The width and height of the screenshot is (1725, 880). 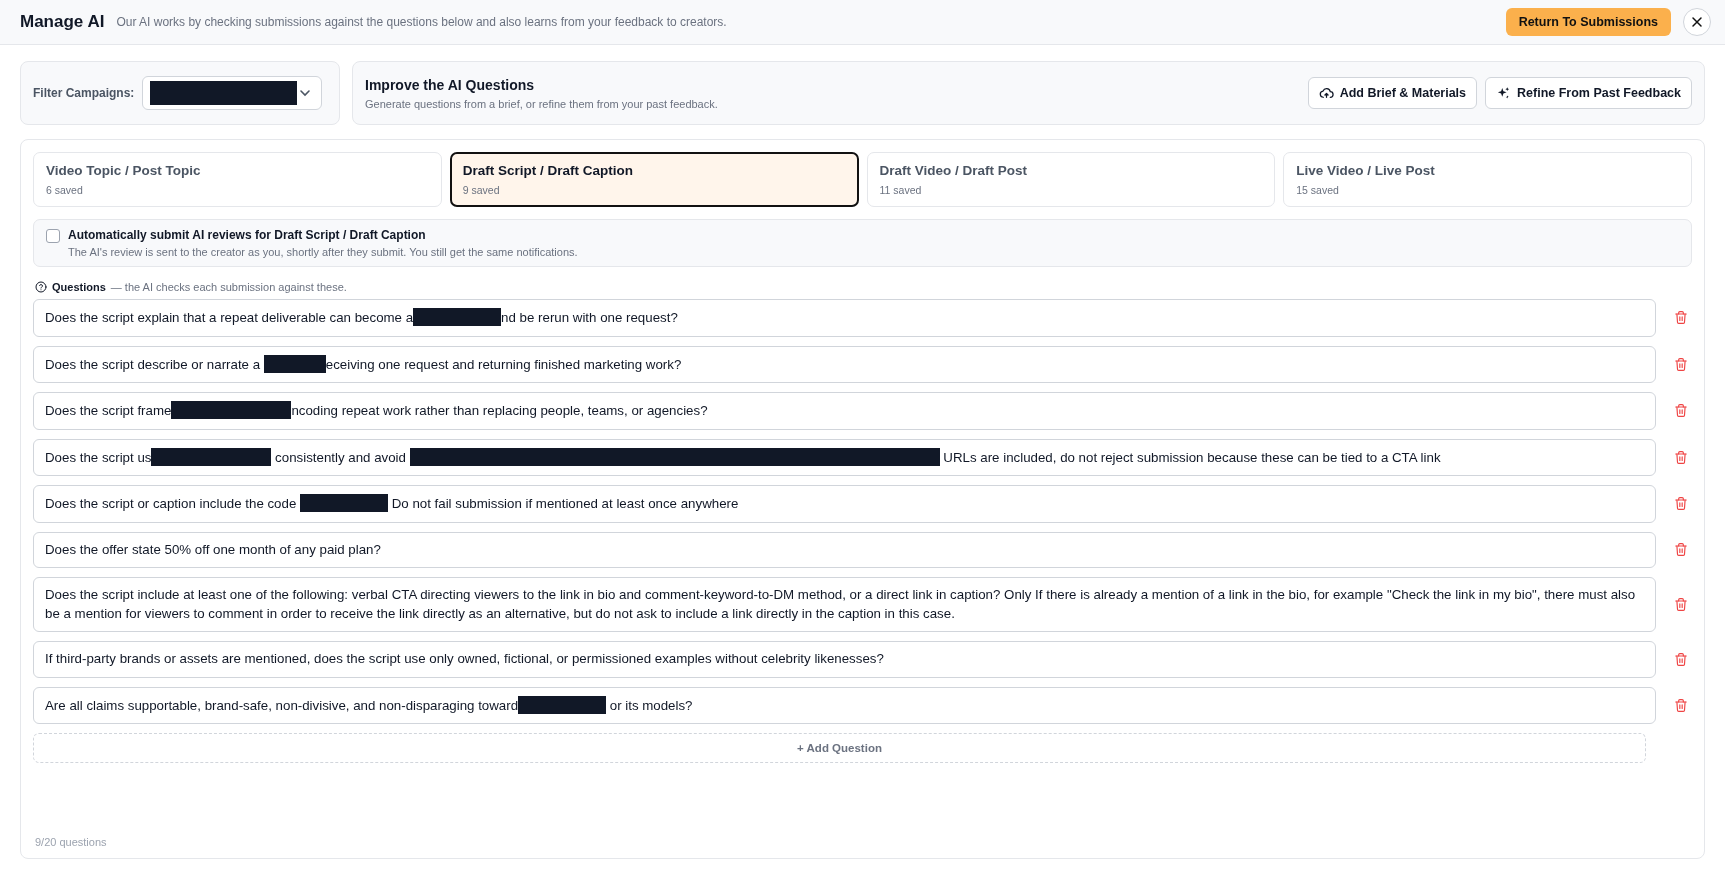 I want to click on cloud-upload-icon, so click(x=1326, y=93).